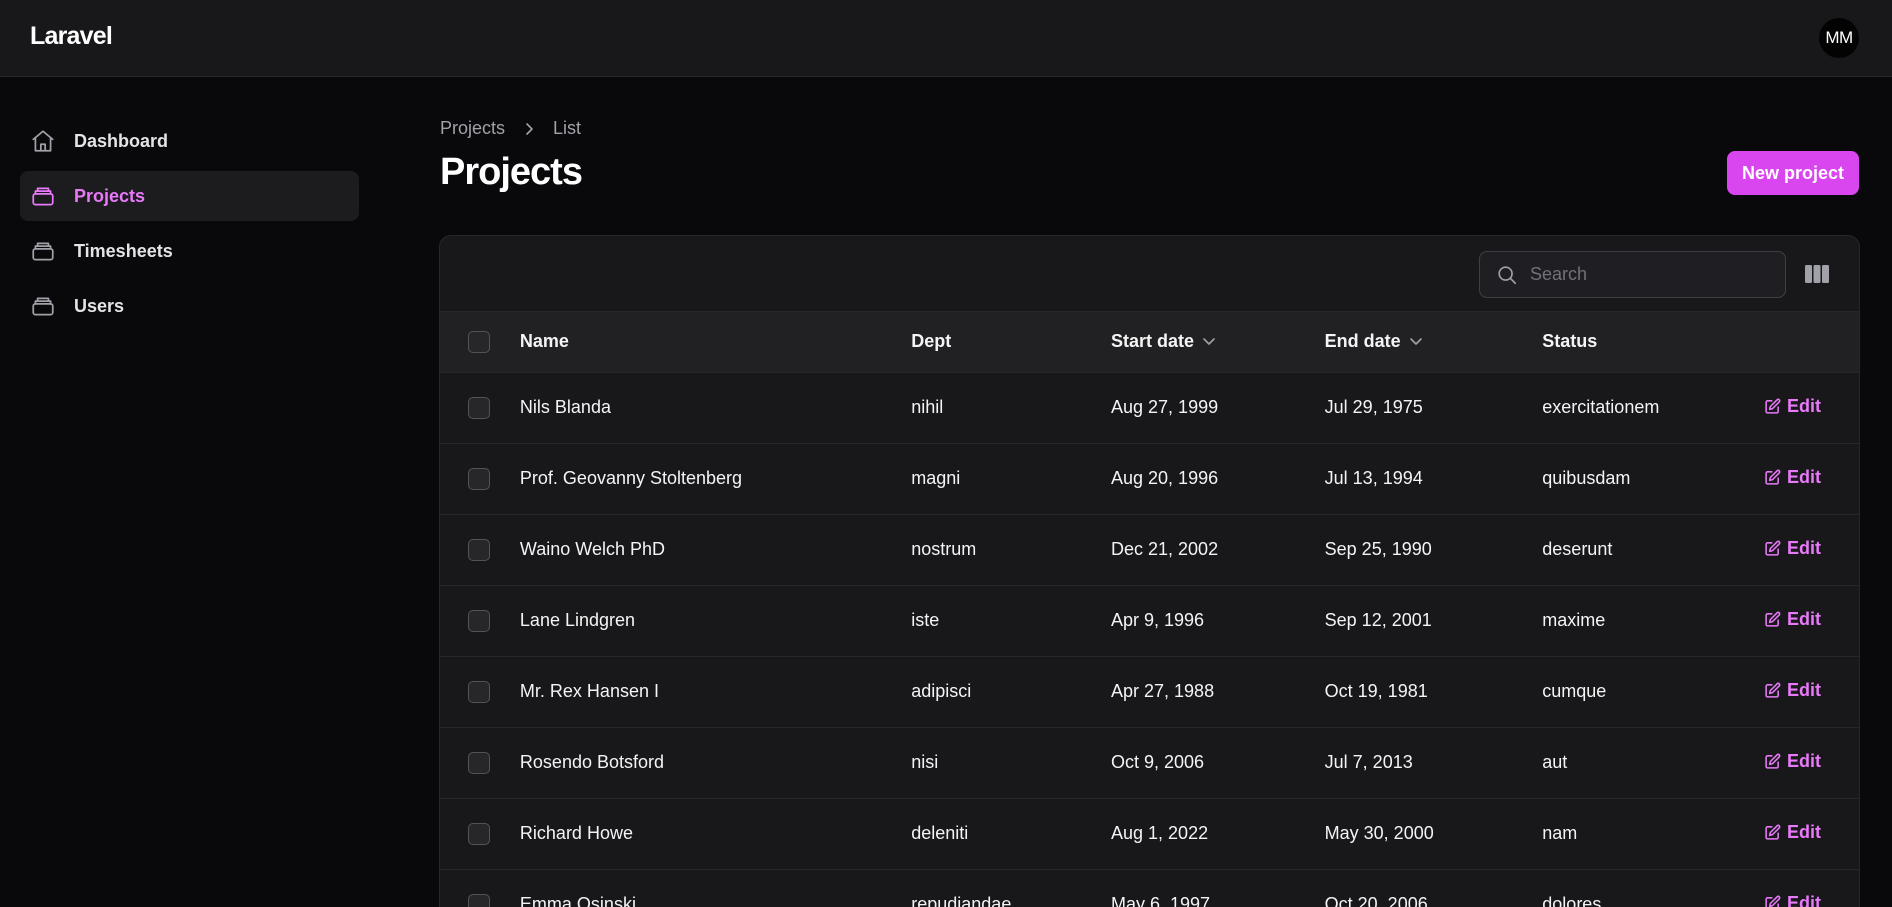 The image size is (1892, 907). Describe the element at coordinates (1165, 407) in the screenshot. I see `cell-start-date: Aug 27, 1999` at that location.